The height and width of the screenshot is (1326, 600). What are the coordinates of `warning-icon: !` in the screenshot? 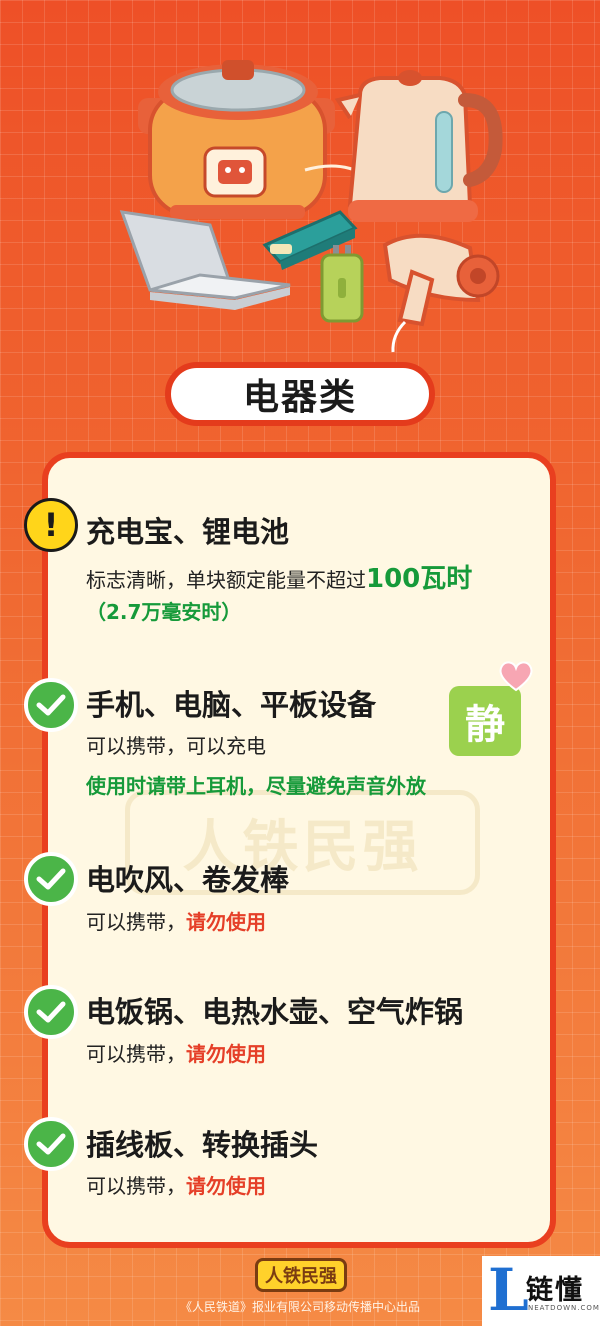 It's located at (51, 525).